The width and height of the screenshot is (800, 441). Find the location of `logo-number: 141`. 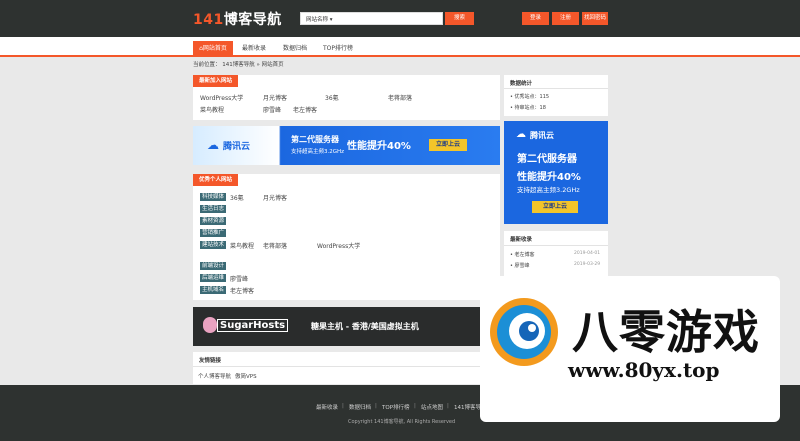

logo-number: 141 is located at coordinates (208, 20).